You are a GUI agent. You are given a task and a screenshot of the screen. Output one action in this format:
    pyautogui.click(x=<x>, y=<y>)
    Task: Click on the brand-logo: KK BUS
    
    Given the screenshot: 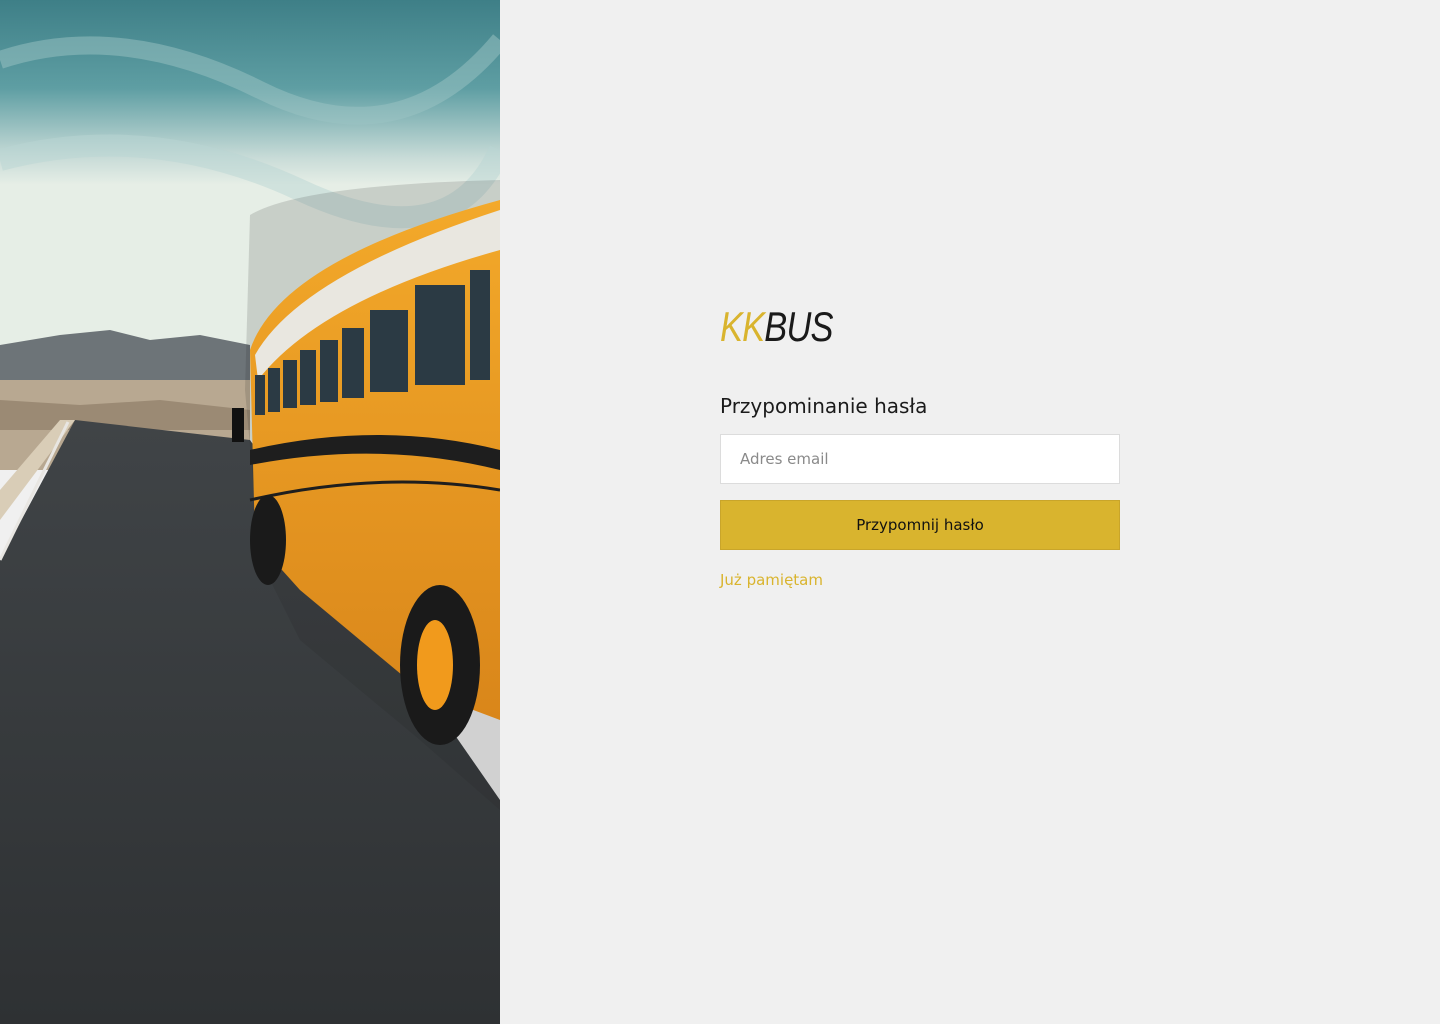 What is the action you would take?
    pyautogui.click(x=884, y=327)
    